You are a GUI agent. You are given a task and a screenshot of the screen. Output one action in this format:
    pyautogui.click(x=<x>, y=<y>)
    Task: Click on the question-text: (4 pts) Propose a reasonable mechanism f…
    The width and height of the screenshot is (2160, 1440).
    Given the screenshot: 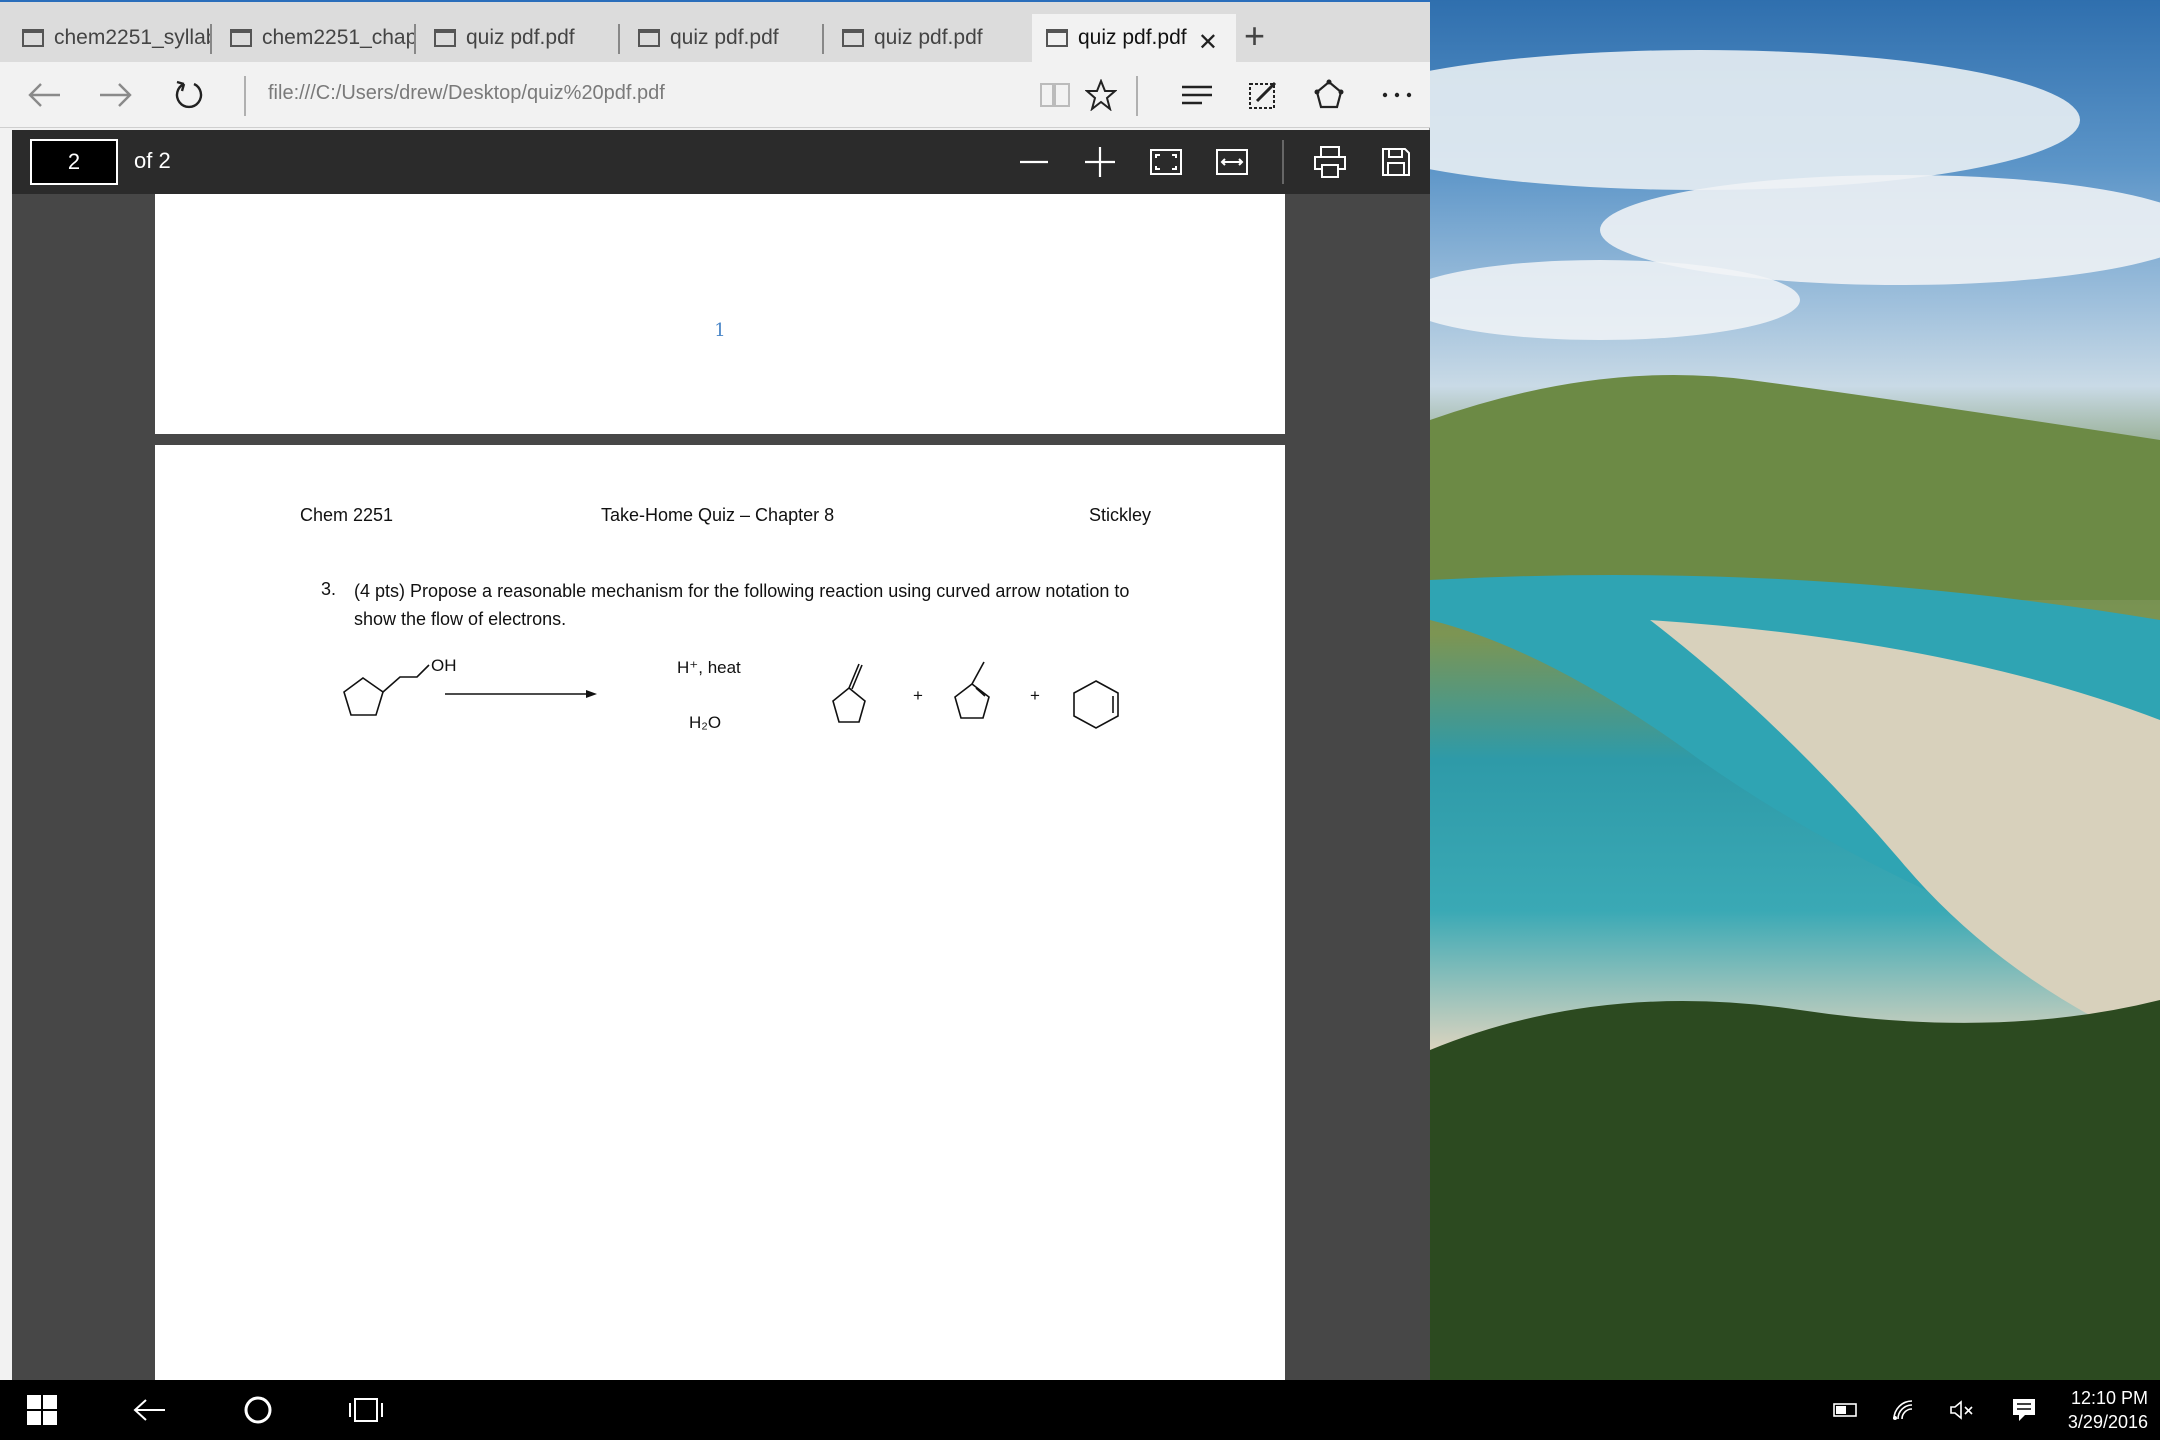 What is the action you would take?
    pyautogui.click(x=742, y=605)
    